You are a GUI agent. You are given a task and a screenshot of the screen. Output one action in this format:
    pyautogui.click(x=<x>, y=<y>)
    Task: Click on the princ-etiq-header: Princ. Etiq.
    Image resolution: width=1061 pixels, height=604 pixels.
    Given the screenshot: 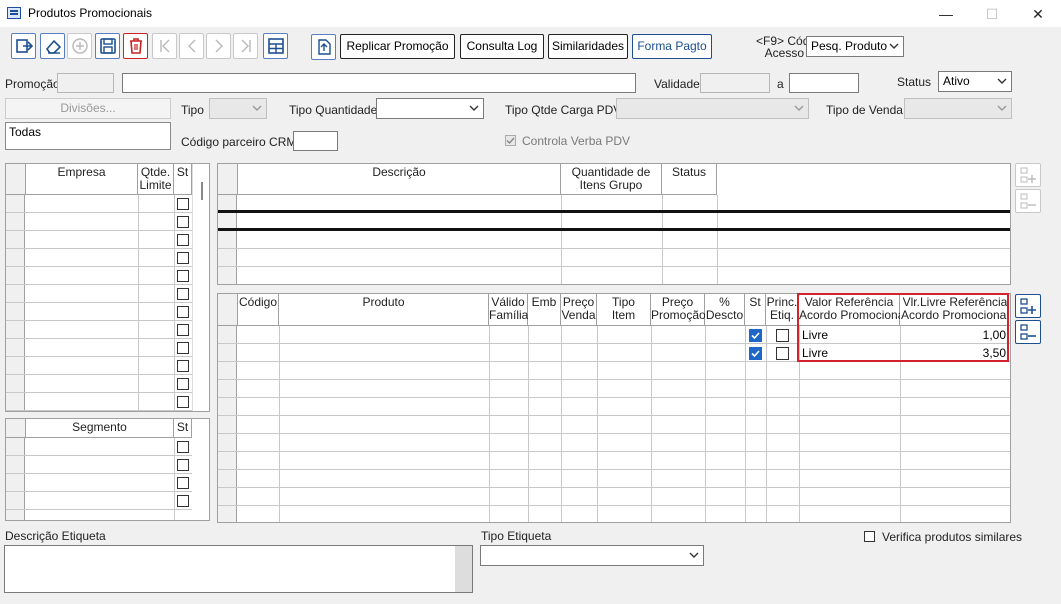 What is the action you would take?
    pyautogui.click(x=782, y=310)
    